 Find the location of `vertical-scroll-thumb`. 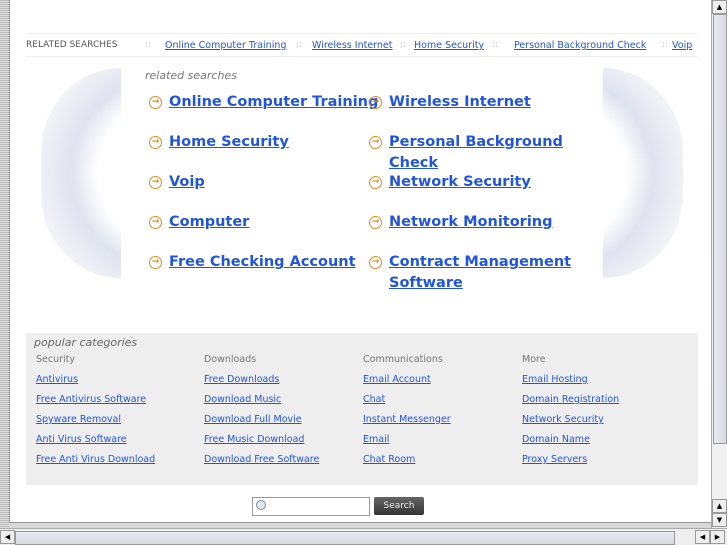

vertical-scroll-thumb is located at coordinates (720, 229).